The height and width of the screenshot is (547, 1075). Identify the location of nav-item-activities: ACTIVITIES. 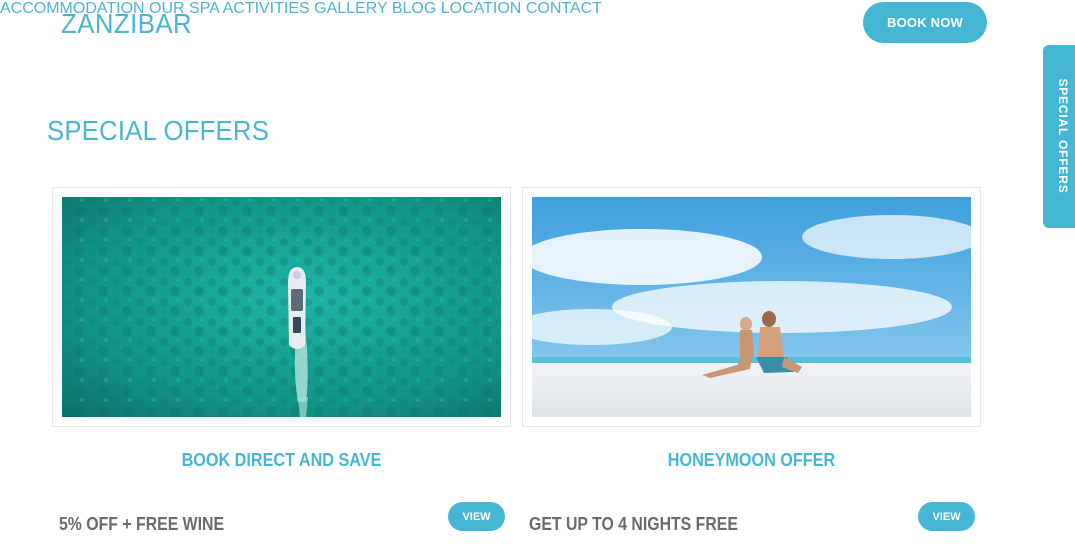
(266, 8).